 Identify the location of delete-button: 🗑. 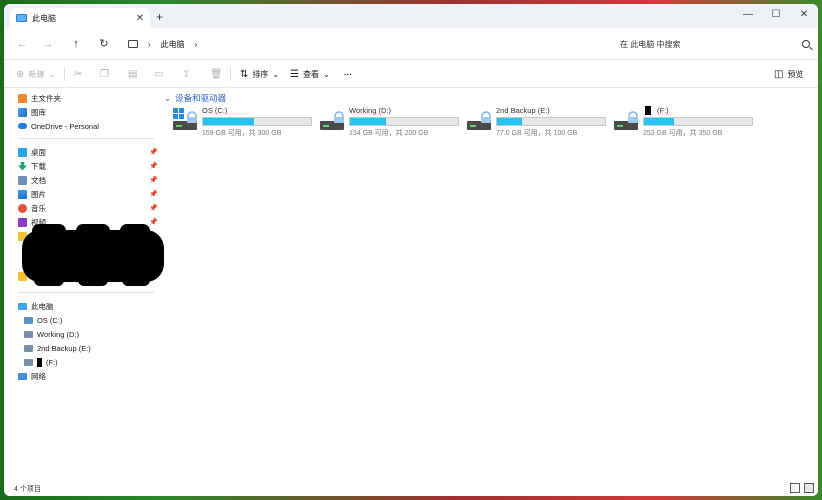
(216, 74).